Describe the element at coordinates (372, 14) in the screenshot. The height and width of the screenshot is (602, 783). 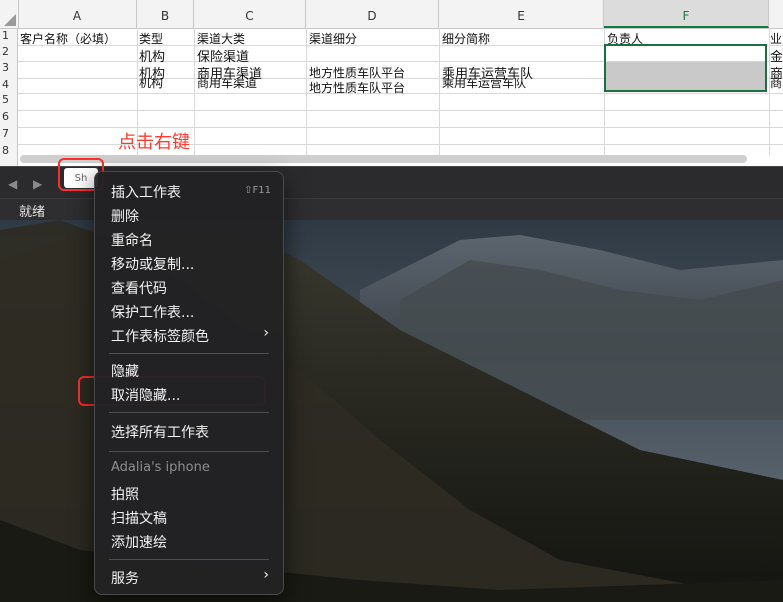
I see `column-header-d: D` at that location.